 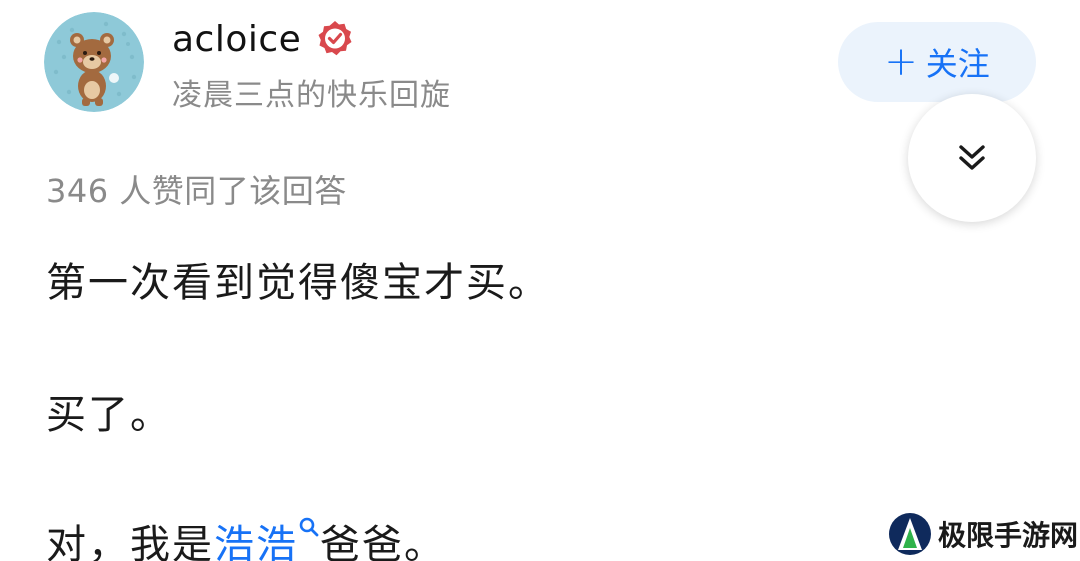 I want to click on watermark-logo-icon, so click(x=910, y=534).